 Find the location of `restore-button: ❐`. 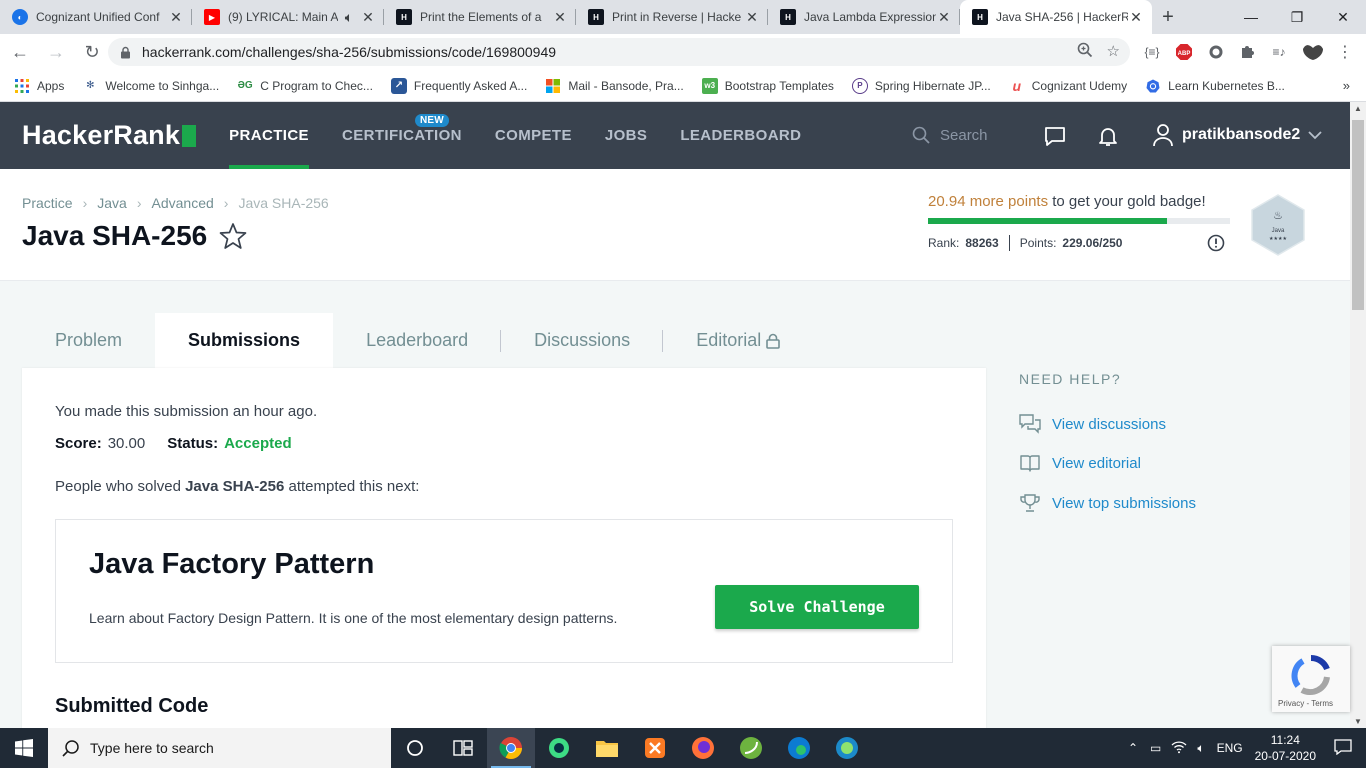

restore-button: ❐ is located at coordinates (1297, 17).